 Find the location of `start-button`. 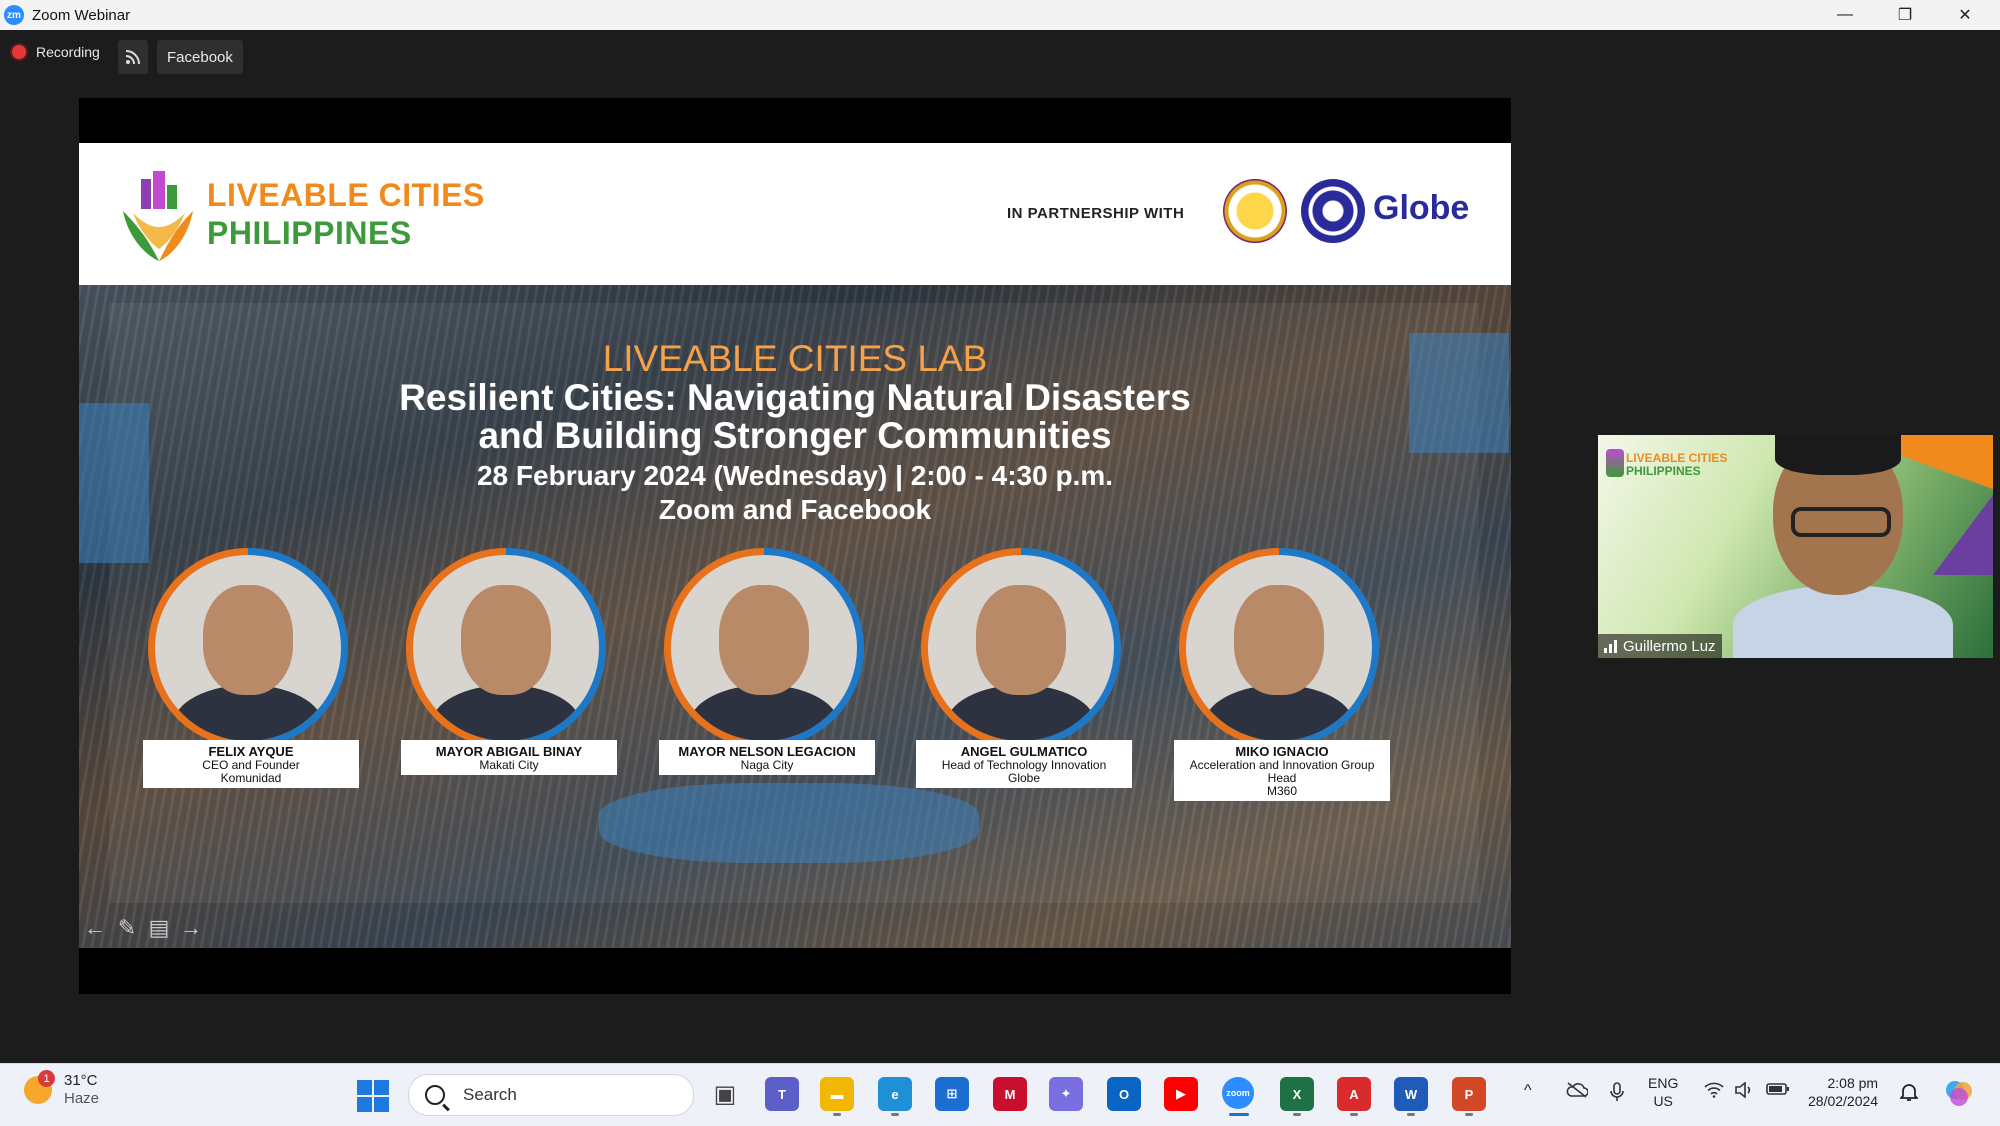

start-button is located at coordinates (373, 1096).